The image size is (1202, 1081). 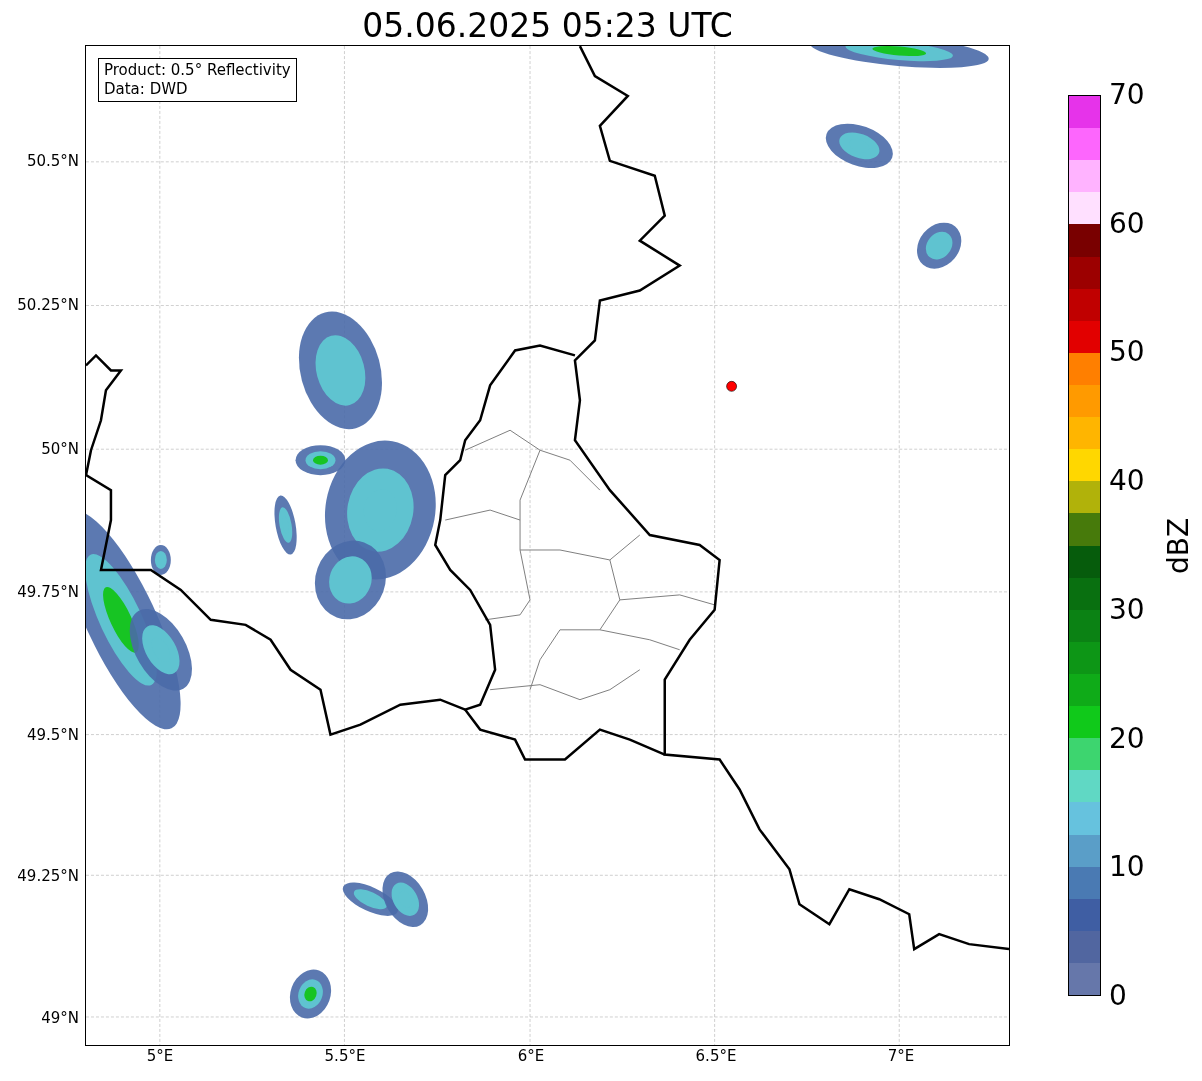 What do you see at coordinates (52, 161) in the screenshot?
I see `latitude-label: 50.5°N` at bounding box center [52, 161].